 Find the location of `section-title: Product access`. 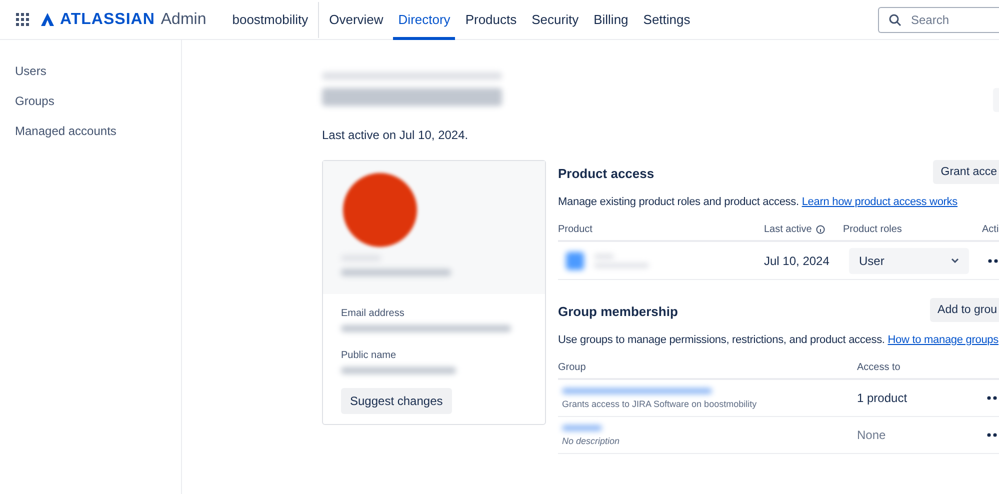

section-title: Product access is located at coordinates (606, 173).